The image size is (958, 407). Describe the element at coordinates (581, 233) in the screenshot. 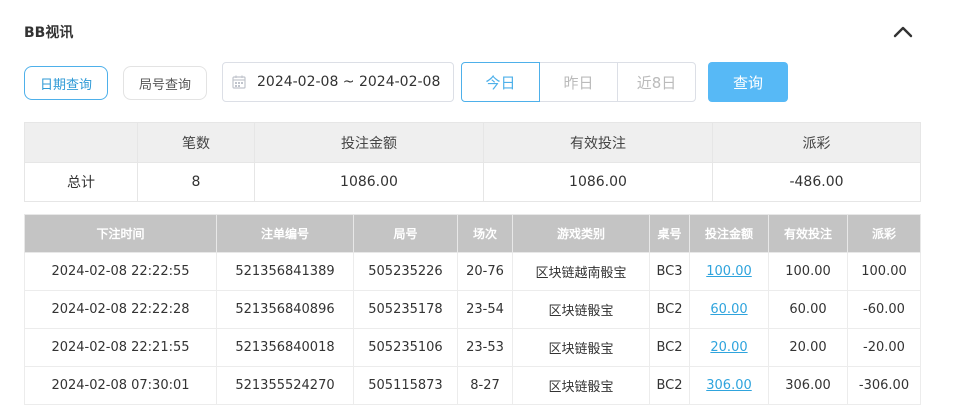

I see `header-game-type: 游戏类别` at that location.